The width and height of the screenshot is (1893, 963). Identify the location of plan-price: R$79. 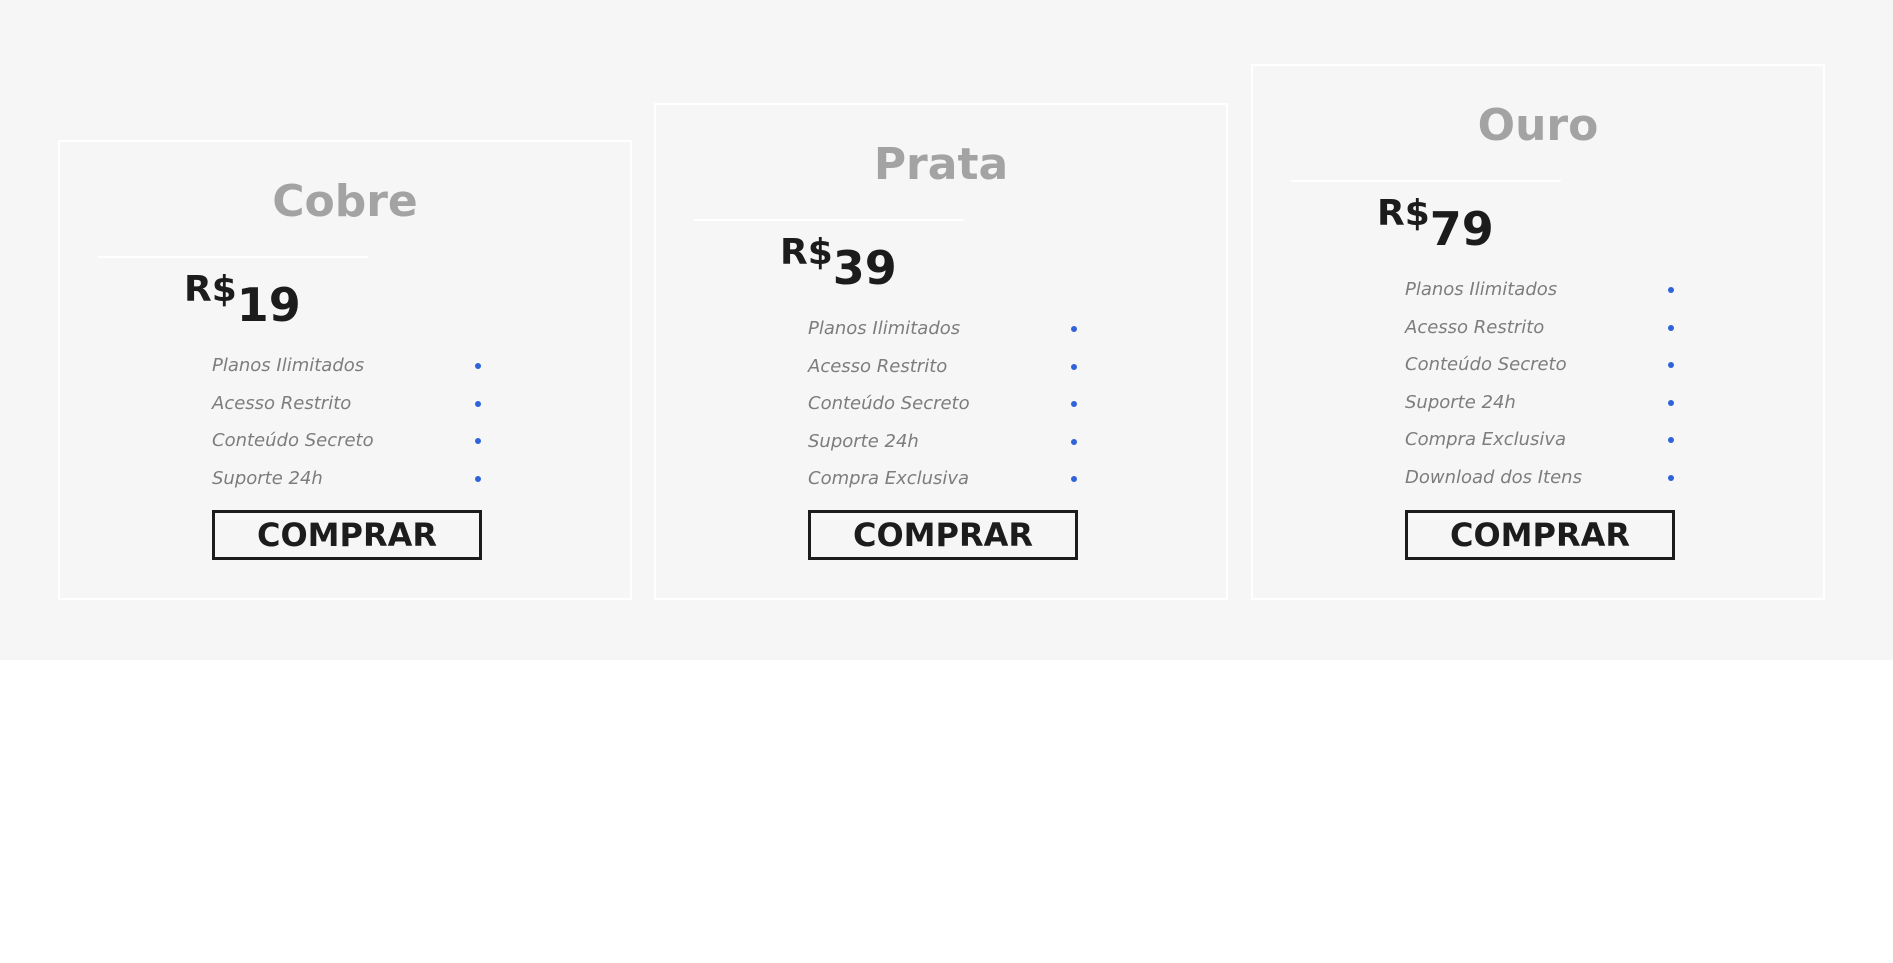
(1435, 223).